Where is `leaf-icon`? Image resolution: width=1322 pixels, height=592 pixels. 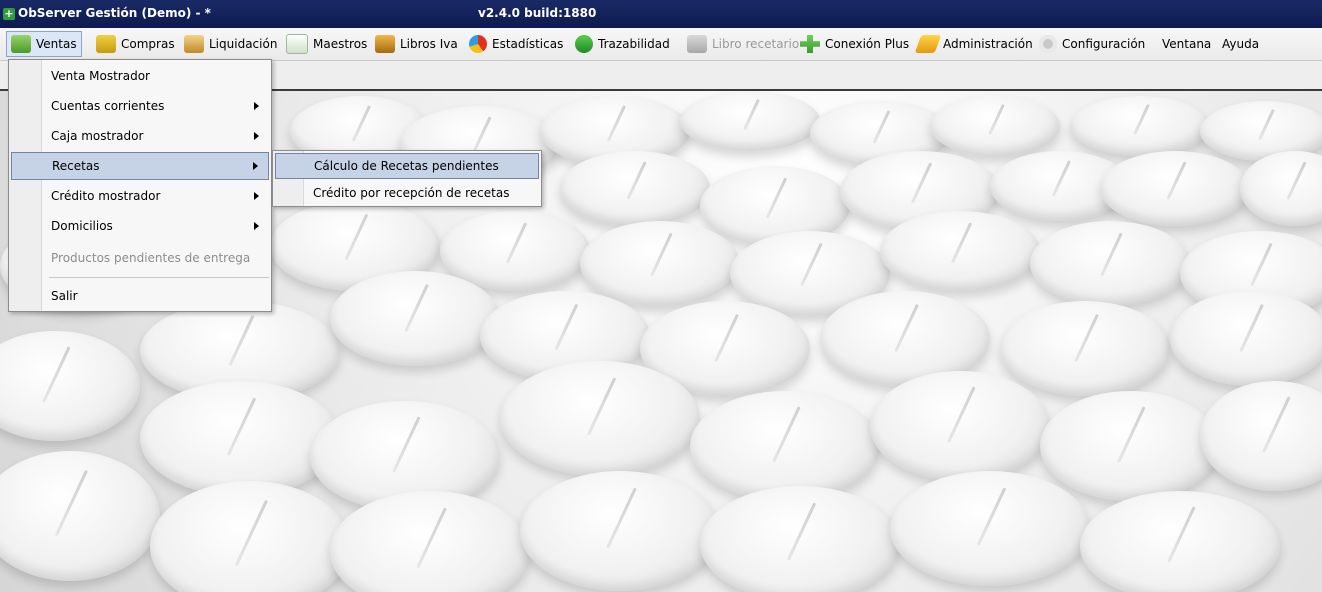
leaf-icon is located at coordinates (584, 44).